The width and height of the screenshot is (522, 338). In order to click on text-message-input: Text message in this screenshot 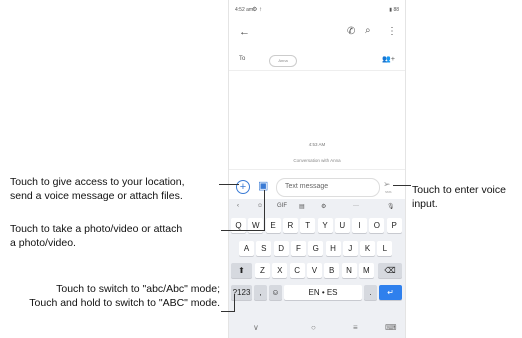, I will do `click(328, 187)`.